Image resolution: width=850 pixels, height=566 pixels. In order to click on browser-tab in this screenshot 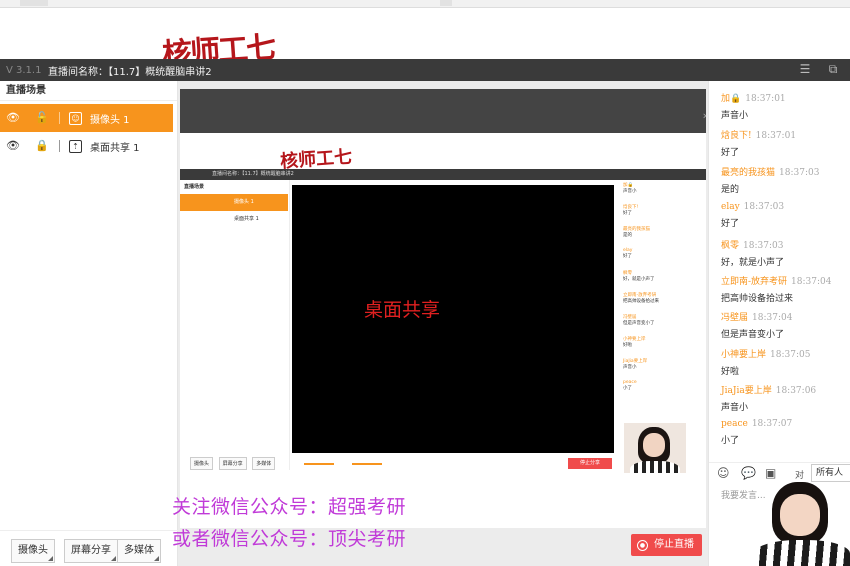, I will do `click(34, 3)`.